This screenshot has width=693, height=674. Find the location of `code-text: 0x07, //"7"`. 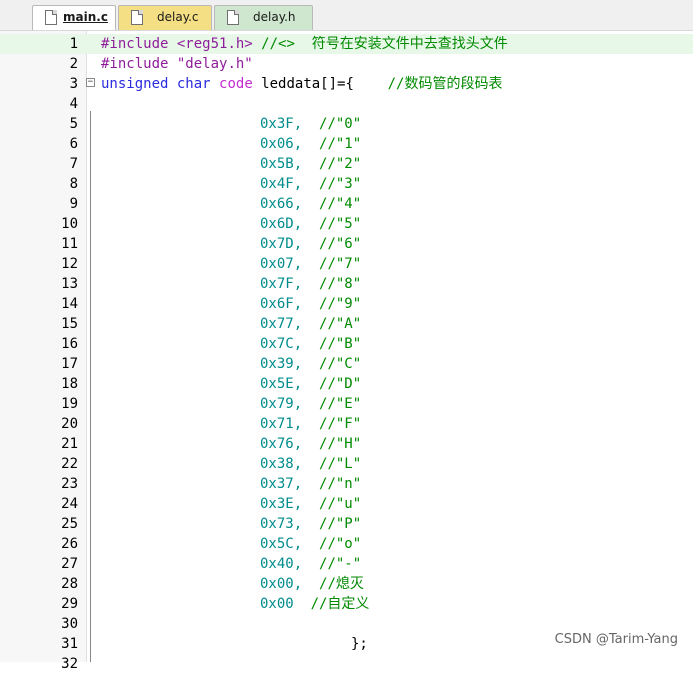

code-text: 0x07, //"7" is located at coordinates (310, 264).